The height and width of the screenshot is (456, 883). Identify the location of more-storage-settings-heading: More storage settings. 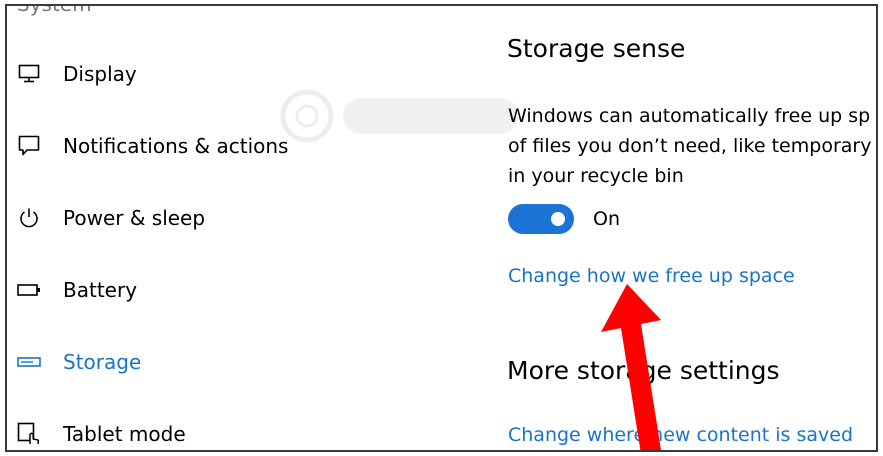
(643, 370).